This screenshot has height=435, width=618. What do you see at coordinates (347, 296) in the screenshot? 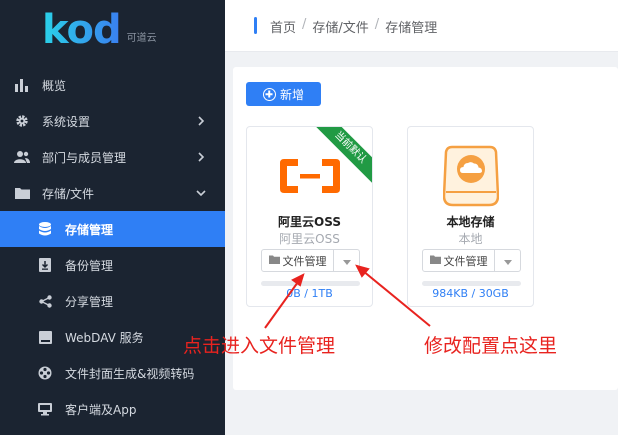
I see `annotation-arrows` at bounding box center [347, 296].